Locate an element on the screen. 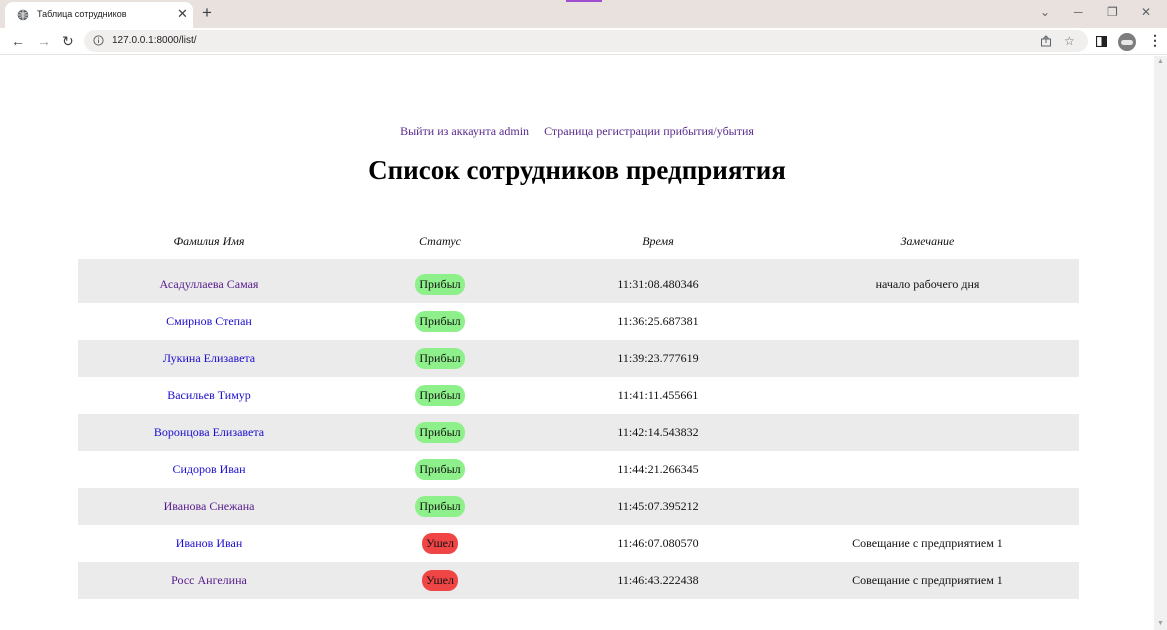 The image size is (1167, 630). minimize-icon: ─ is located at coordinates (1078, 12).